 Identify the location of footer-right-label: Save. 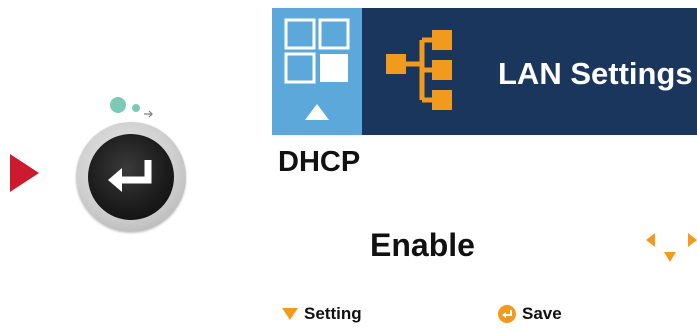
(542, 313).